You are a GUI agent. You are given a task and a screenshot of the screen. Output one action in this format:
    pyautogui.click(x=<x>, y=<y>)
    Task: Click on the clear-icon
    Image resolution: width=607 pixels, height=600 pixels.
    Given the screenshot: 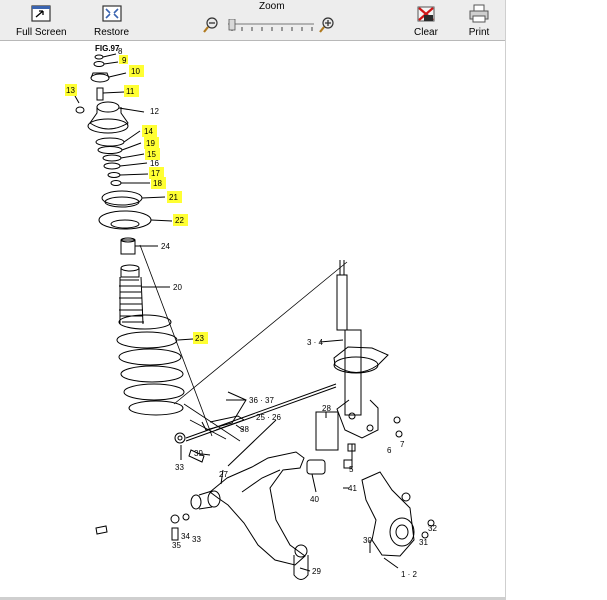 What is the action you would take?
    pyautogui.click(x=426, y=14)
    